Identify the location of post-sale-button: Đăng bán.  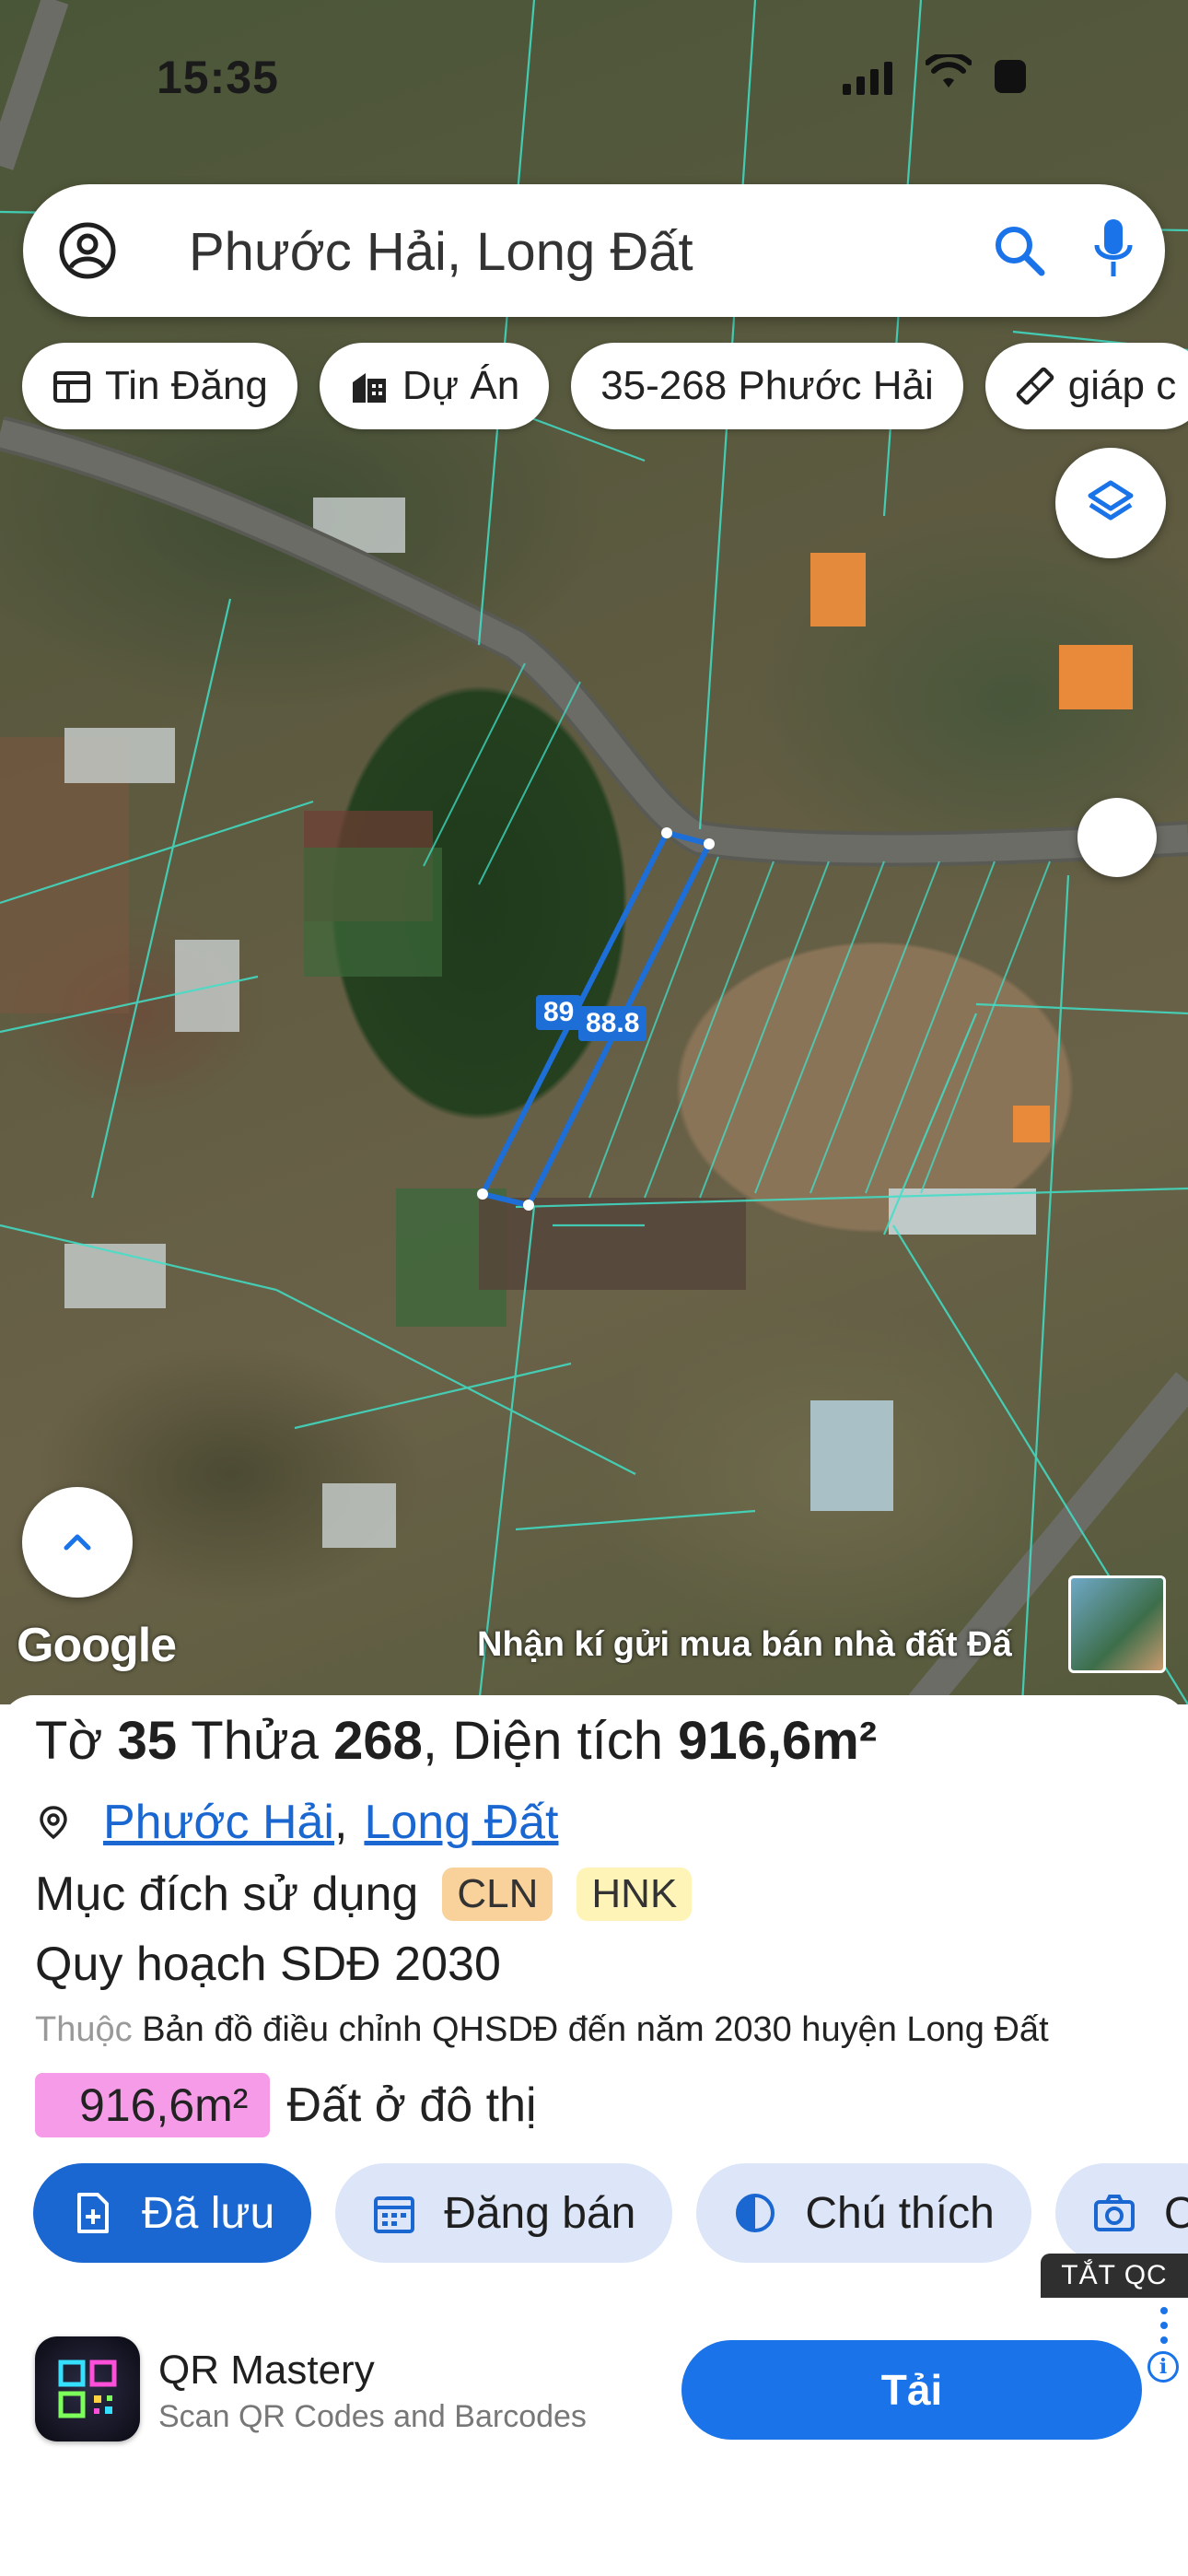
(504, 2213).